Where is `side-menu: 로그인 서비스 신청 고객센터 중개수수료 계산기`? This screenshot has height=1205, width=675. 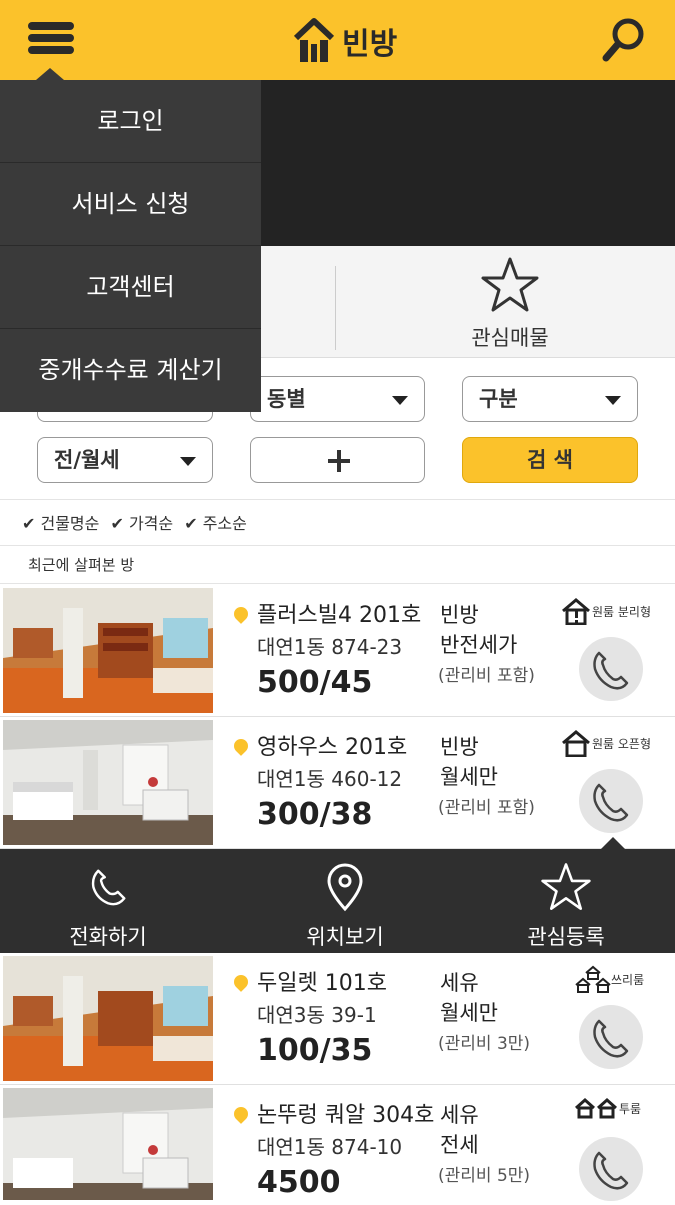 side-menu: 로그인 서비스 신청 고객센터 중개수수료 계산기 is located at coordinates (130, 240).